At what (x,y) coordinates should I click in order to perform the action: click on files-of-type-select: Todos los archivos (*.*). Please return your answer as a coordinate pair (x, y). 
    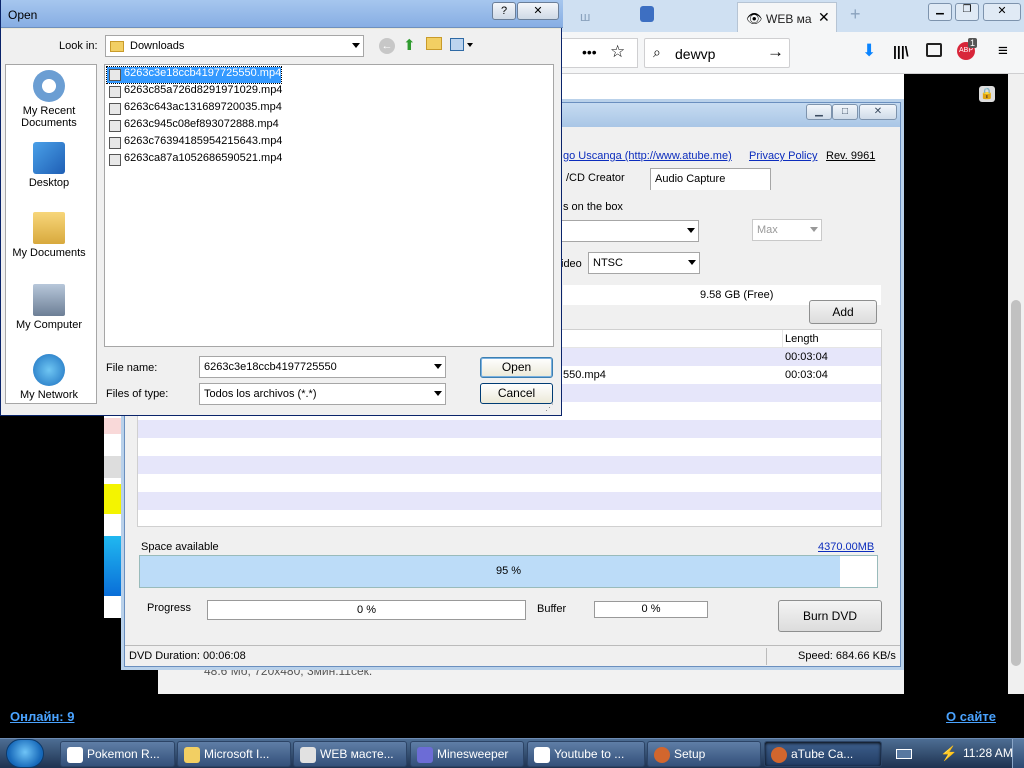
    Looking at the image, I should click on (322, 394).